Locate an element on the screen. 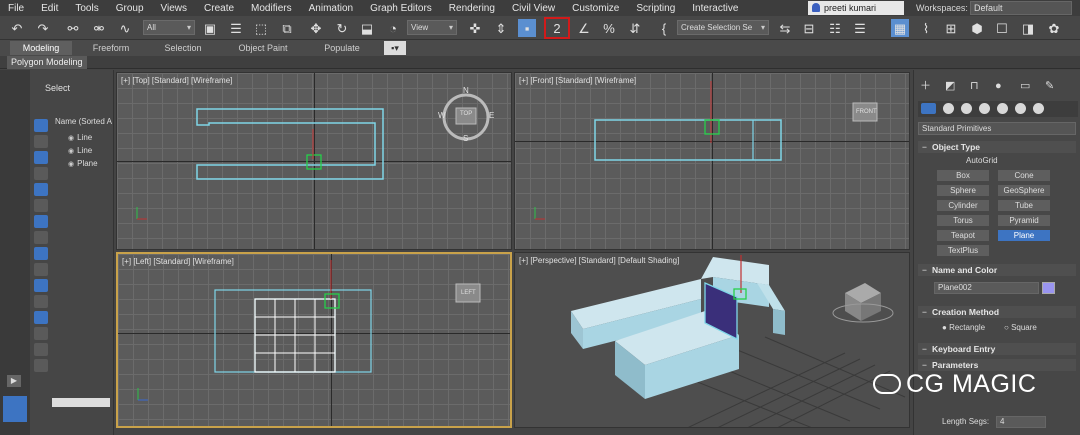 Image resolution: width=1080 pixels, height=435 pixels. undo-icon: ↶ is located at coordinates (17, 28).